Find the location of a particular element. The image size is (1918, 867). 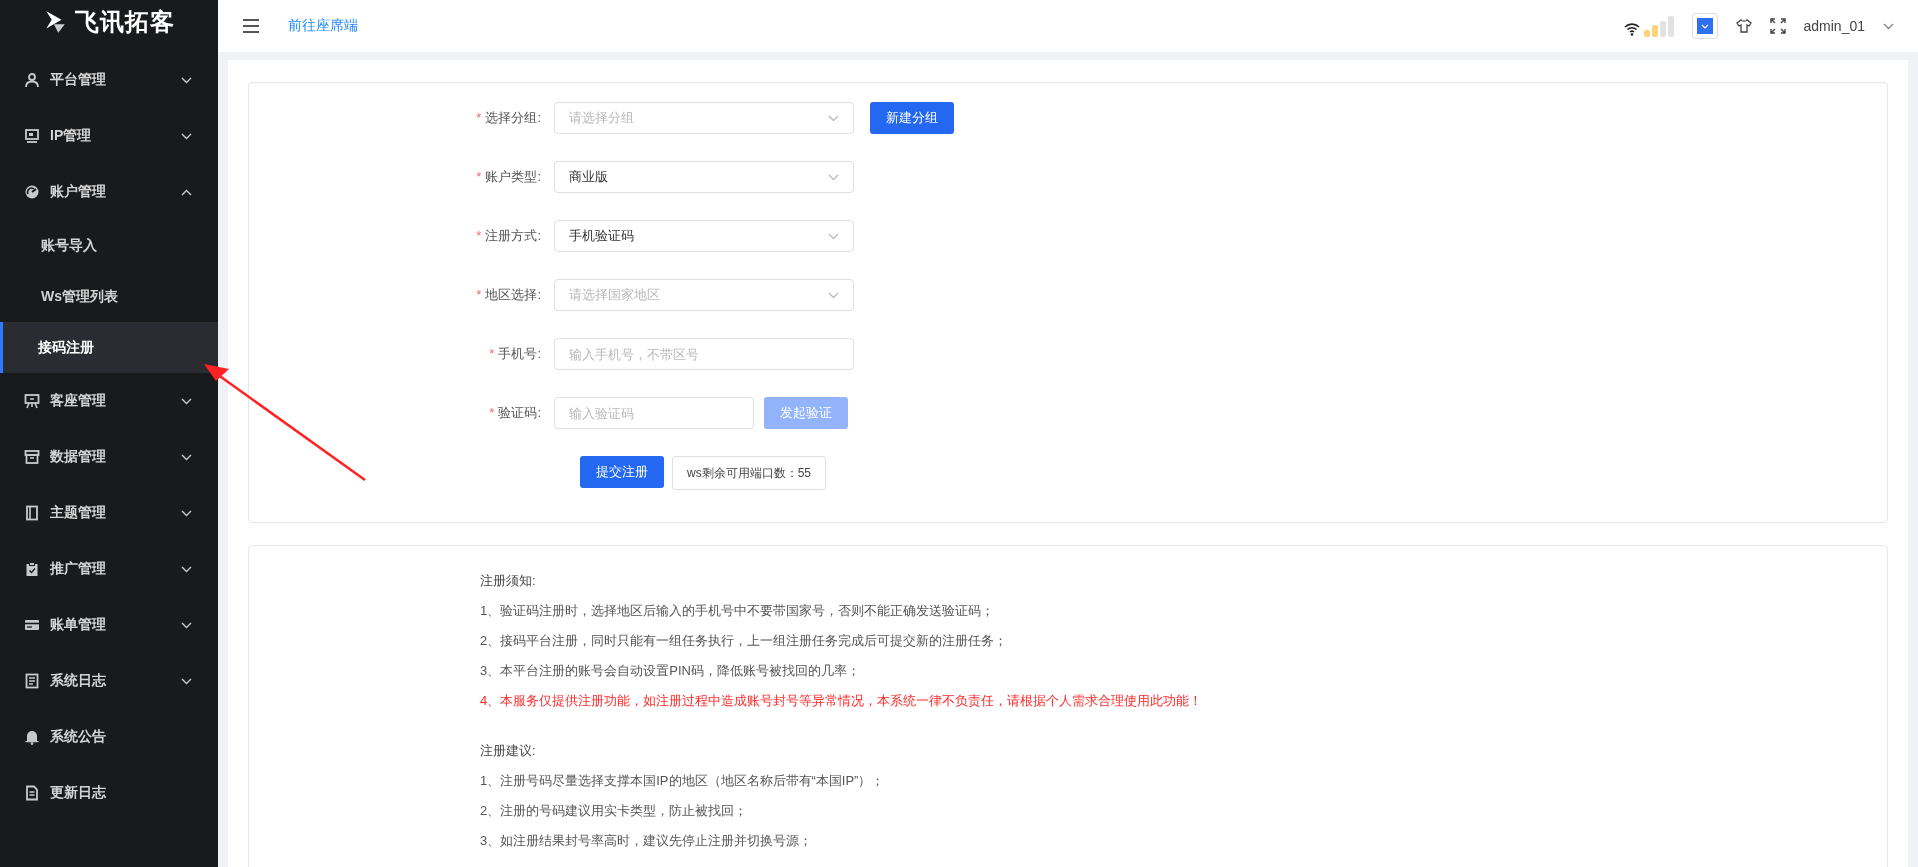

notes-title: 注册建议: is located at coordinates (508, 751).